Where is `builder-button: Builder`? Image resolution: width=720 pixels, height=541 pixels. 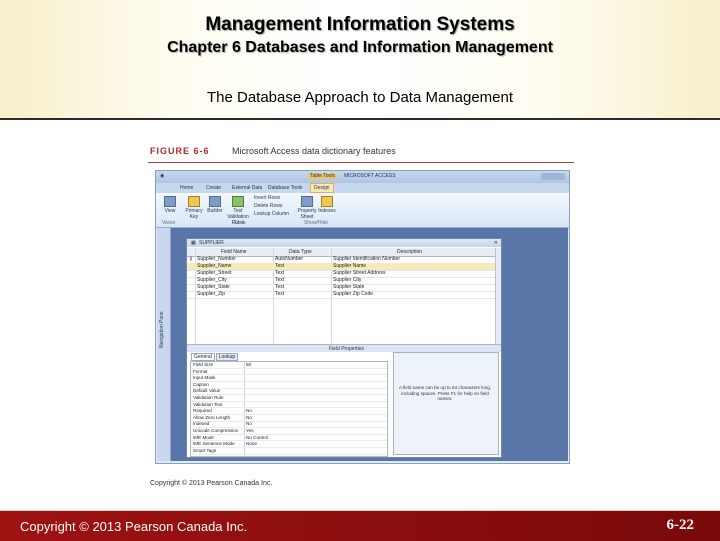 builder-button: Builder is located at coordinates (215, 205).